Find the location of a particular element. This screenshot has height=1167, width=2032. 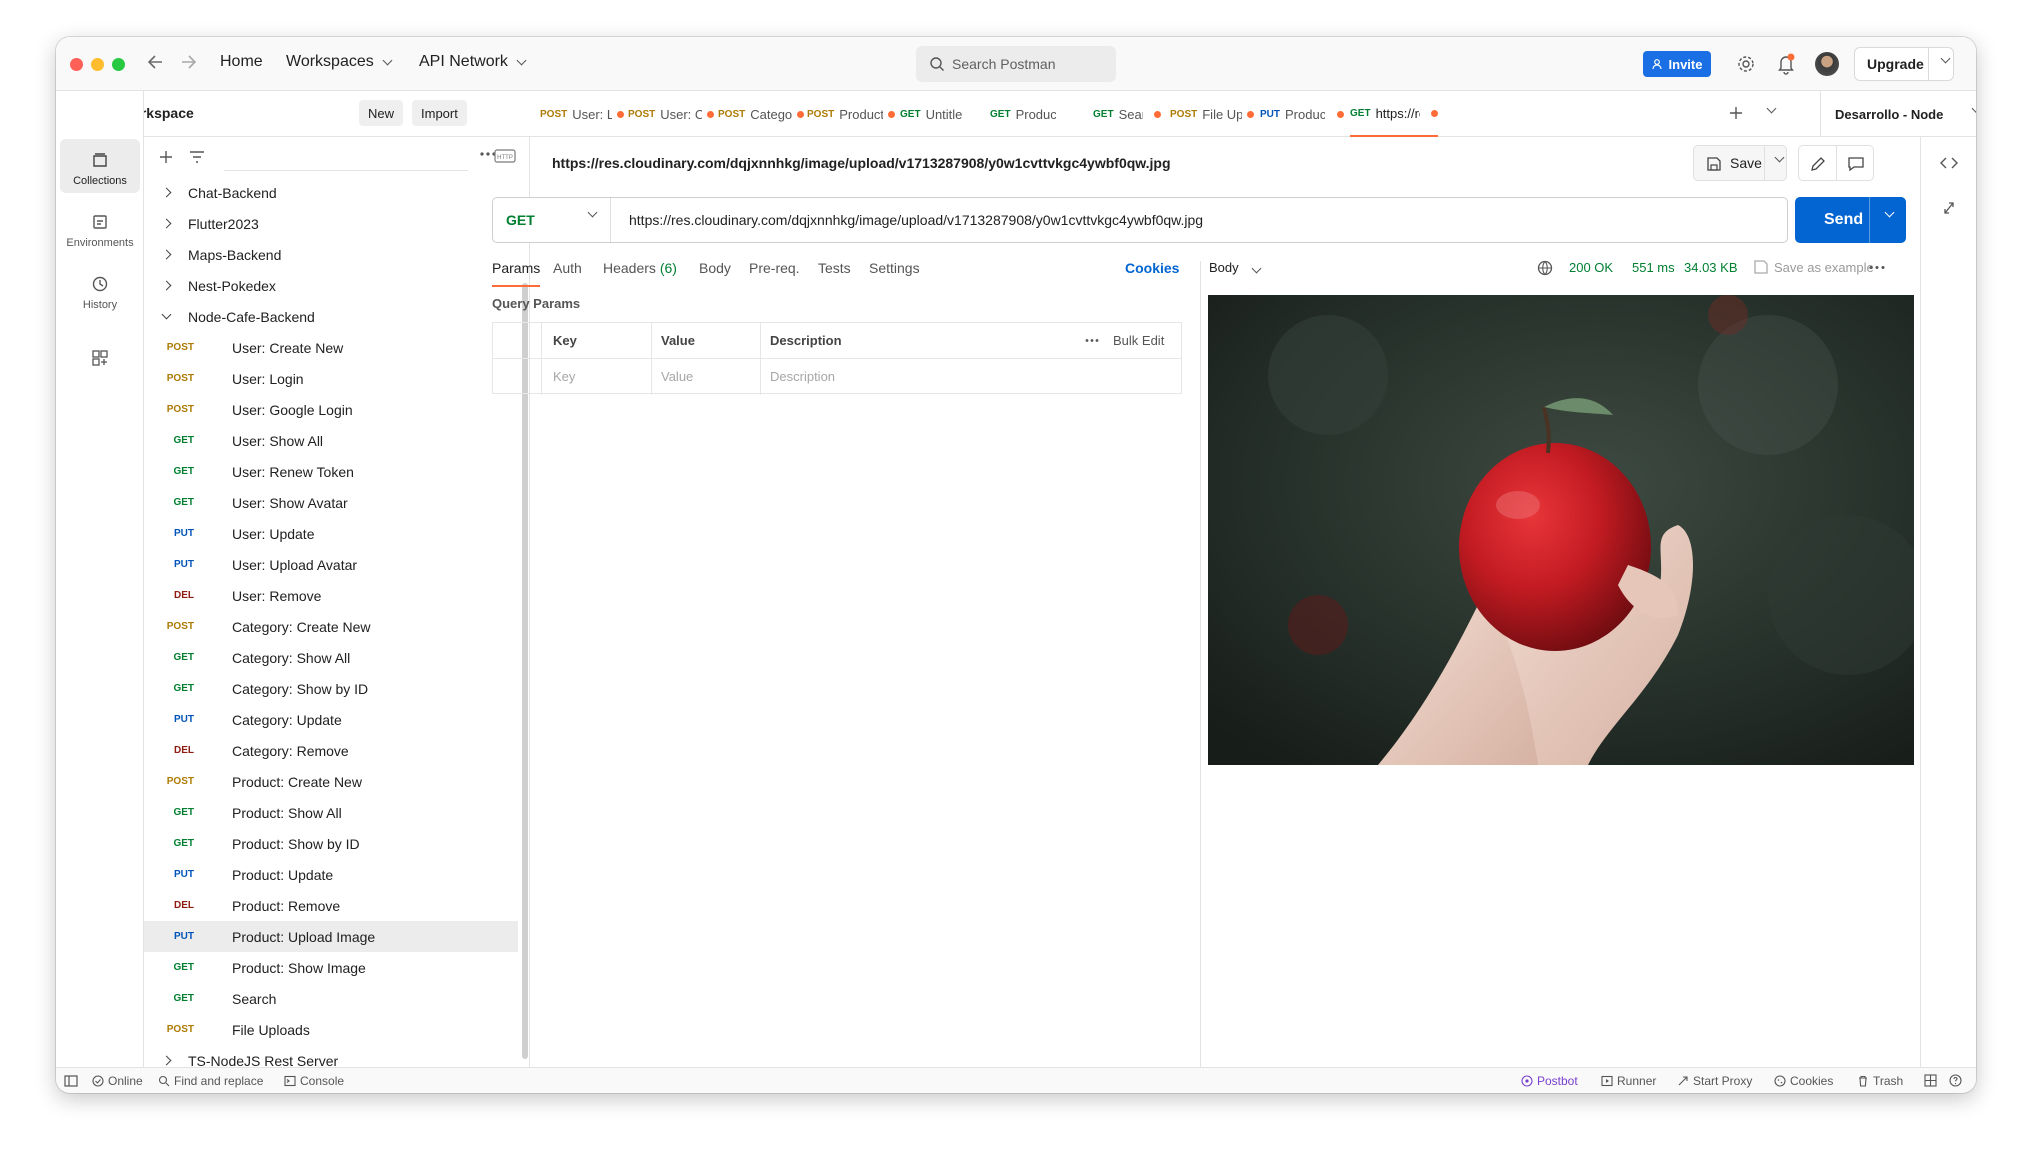

filter-icon is located at coordinates (197, 157).